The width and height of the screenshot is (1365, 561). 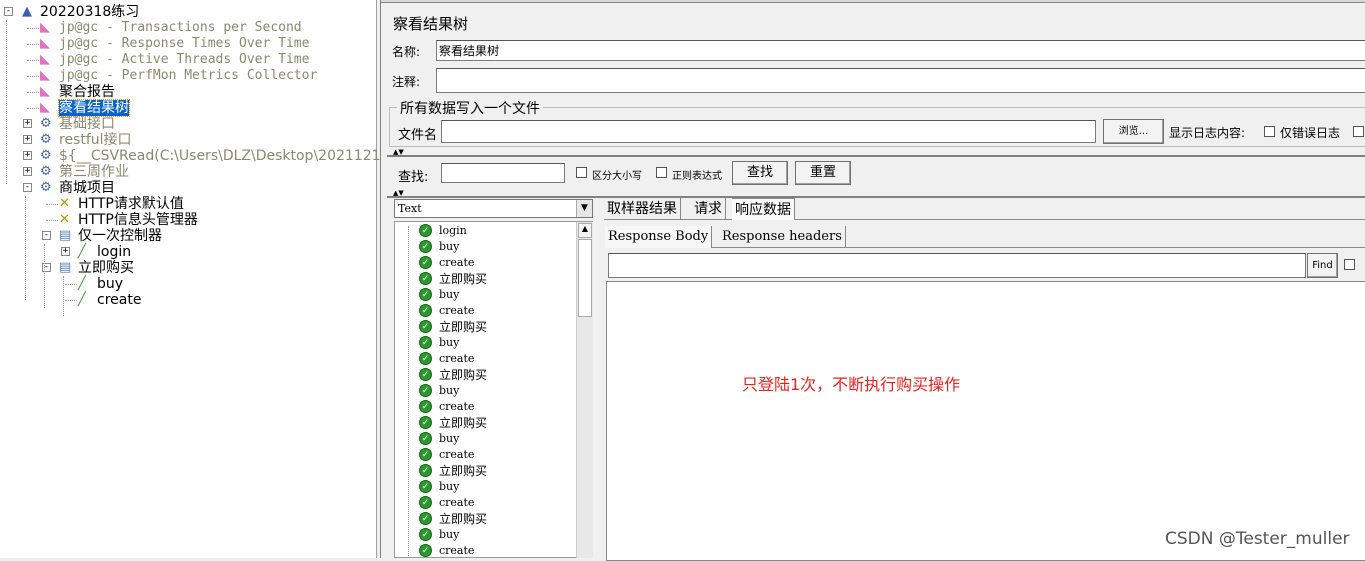 I want to click on tree-node: buy, so click(x=110, y=284).